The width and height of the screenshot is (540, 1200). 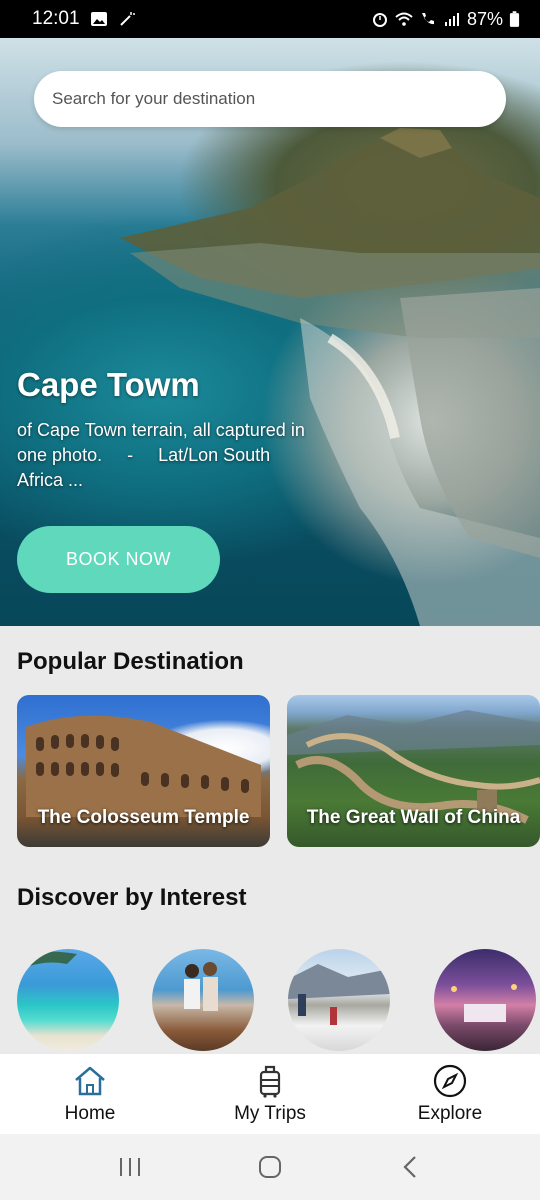 I want to click on destination-card-colosseum: The Colosseum Temple, so click(x=143, y=771).